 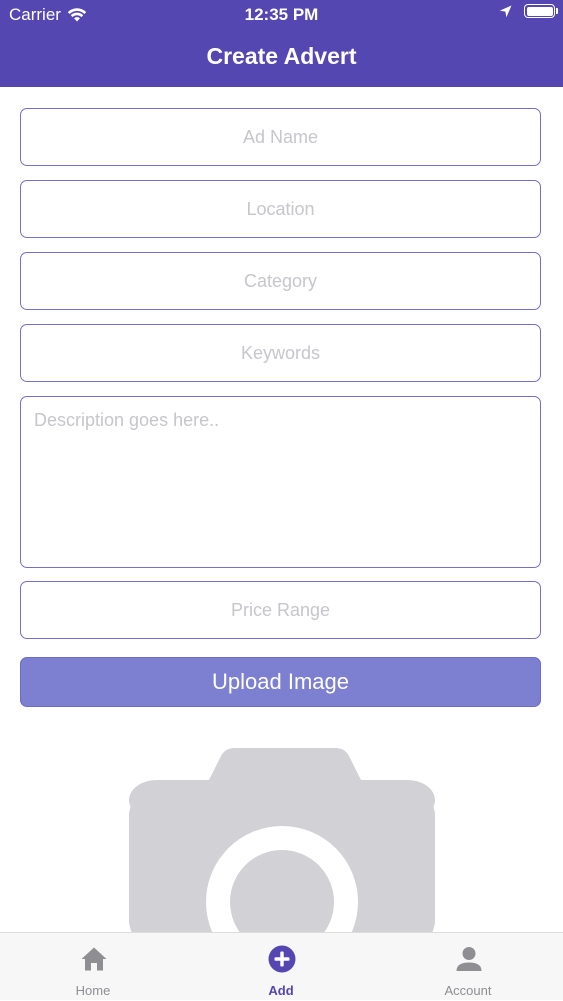 What do you see at coordinates (282, 840) in the screenshot?
I see `camera-placeholder-icon` at bounding box center [282, 840].